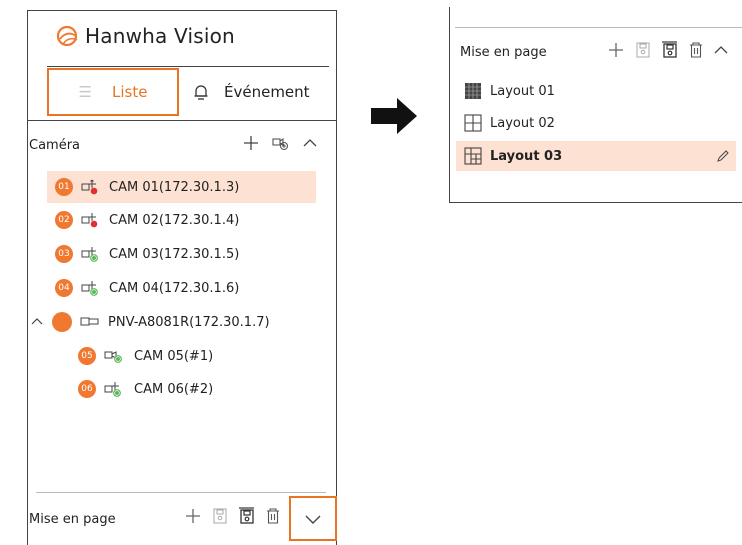 Image resolution: width=742 pixels, height=545 pixels. What do you see at coordinates (160, 36) in the screenshot?
I see `brand-name: Hanwha Vision` at bounding box center [160, 36].